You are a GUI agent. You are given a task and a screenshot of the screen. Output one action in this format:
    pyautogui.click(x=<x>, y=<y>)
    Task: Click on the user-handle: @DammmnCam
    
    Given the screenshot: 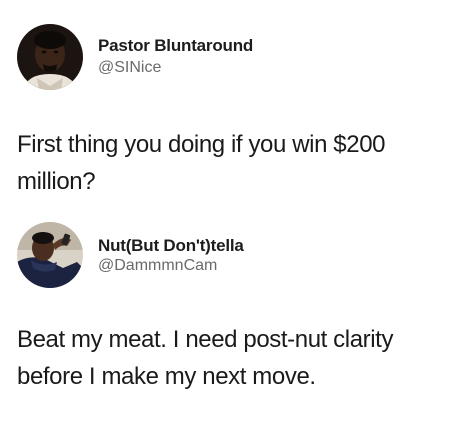 What is the action you would take?
    pyautogui.click(x=157, y=266)
    